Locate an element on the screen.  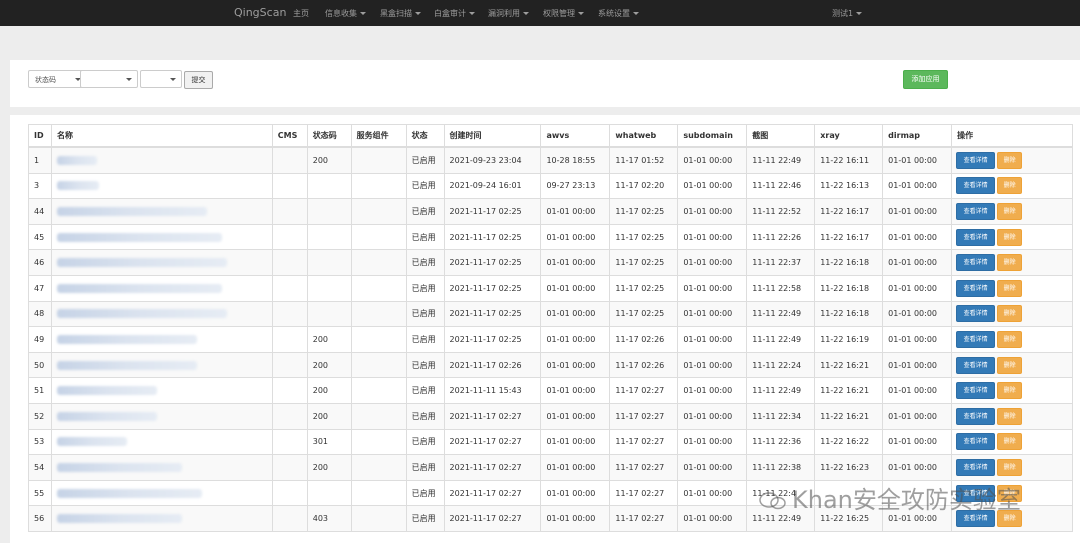
nav-blackbox-scan: 黑盒扫描 is located at coordinates (400, 13).